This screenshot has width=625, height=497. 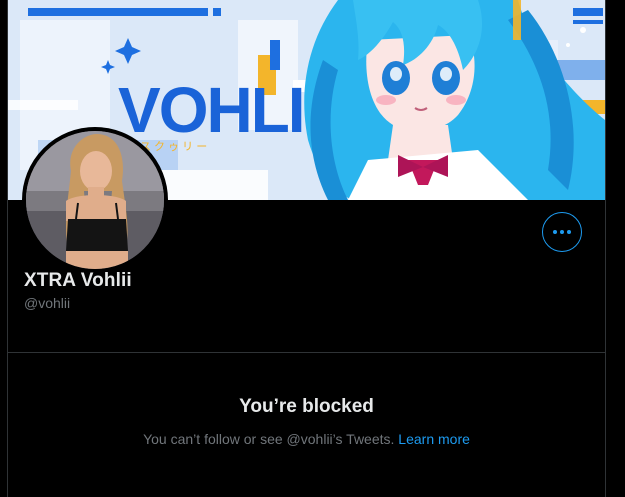 What do you see at coordinates (47, 303) in the screenshot?
I see `user-handle: @vohlii` at bounding box center [47, 303].